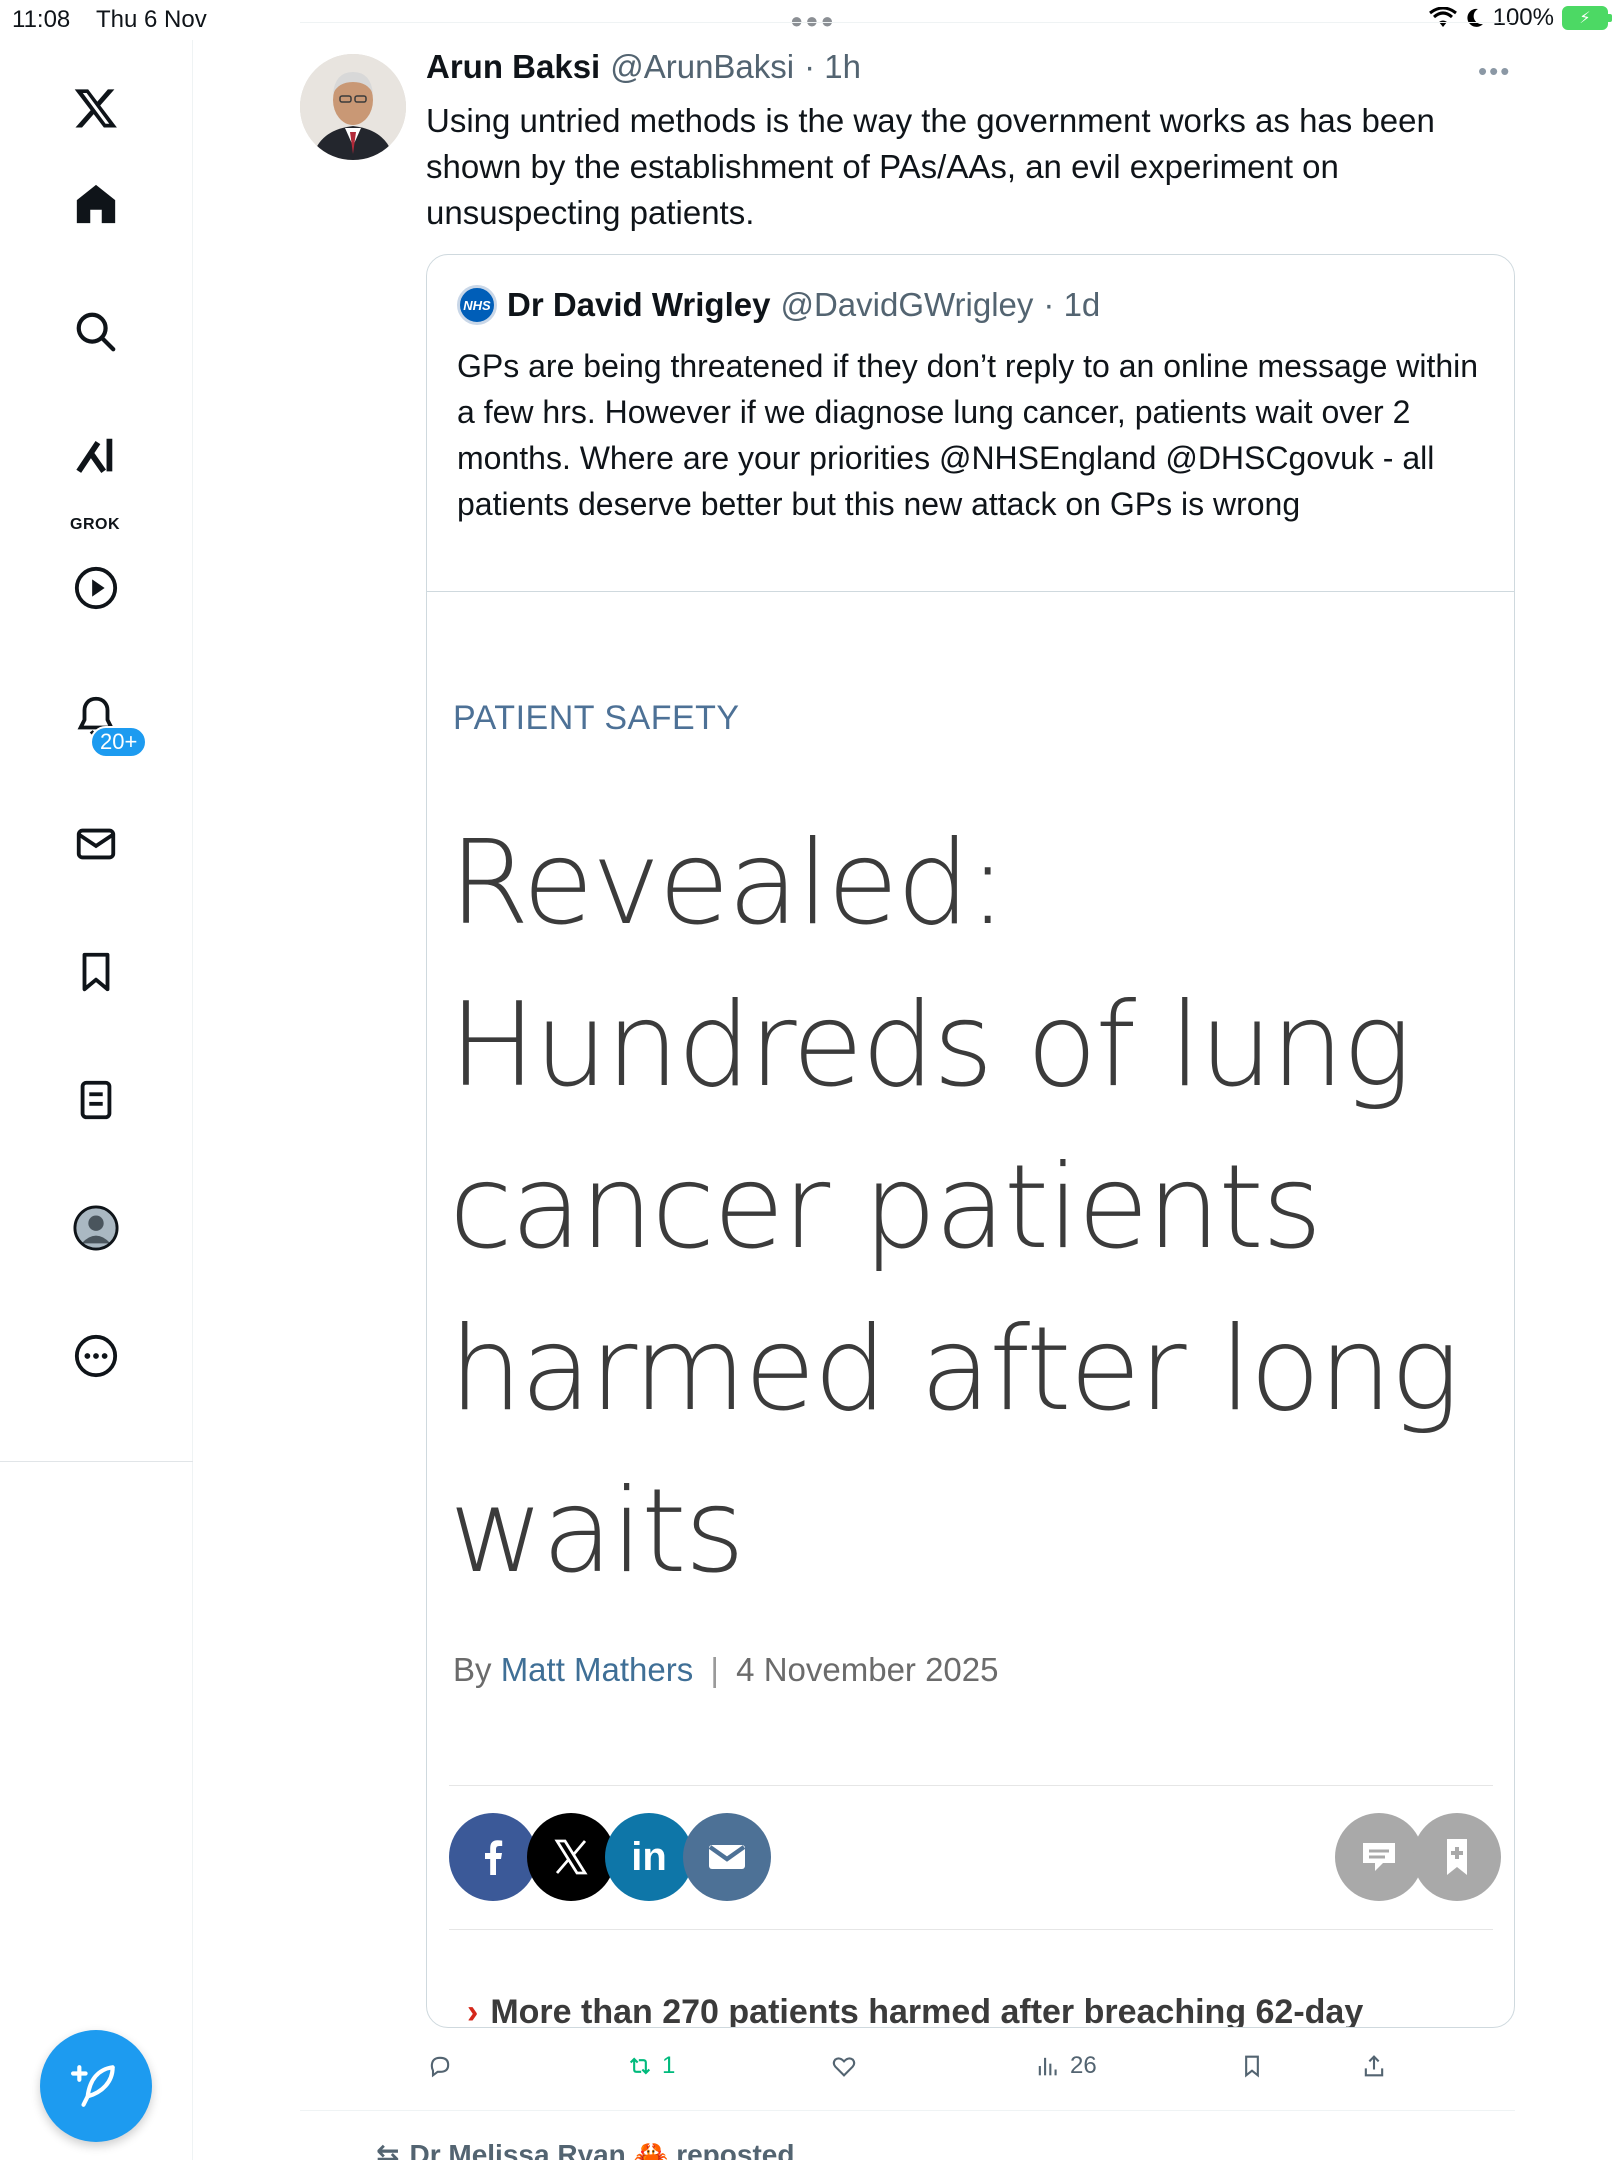 The width and height of the screenshot is (1620, 2160). Describe the element at coordinates (513, 67) in the screenshot. I see `author-name: Arun Baksi` at that location.